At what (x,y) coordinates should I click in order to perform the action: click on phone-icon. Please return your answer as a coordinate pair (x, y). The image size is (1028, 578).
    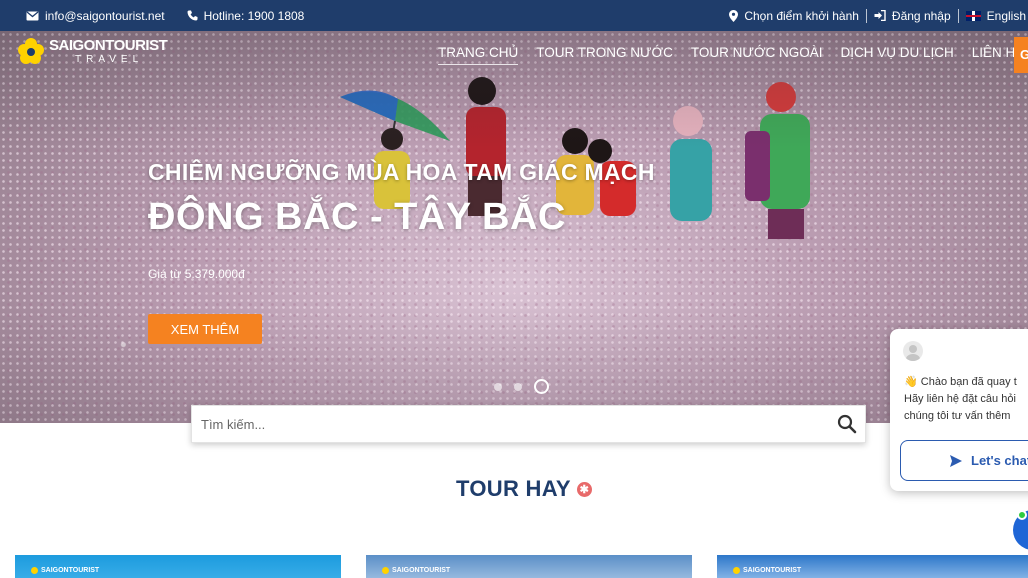
    Looking at the image, I should click on (192, 15).